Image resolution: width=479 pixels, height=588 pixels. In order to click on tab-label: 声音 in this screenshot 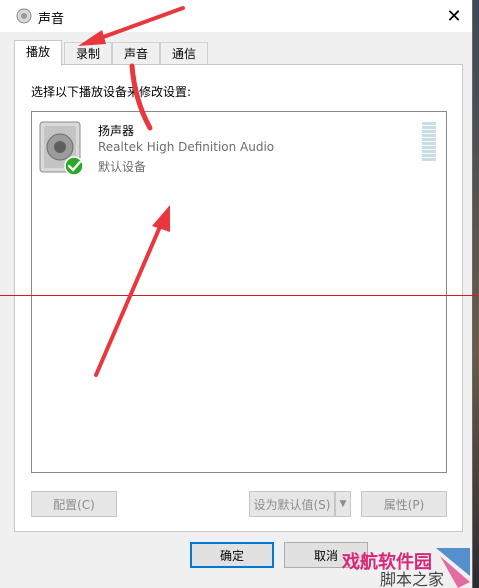, I will do `click(135, 54)`.